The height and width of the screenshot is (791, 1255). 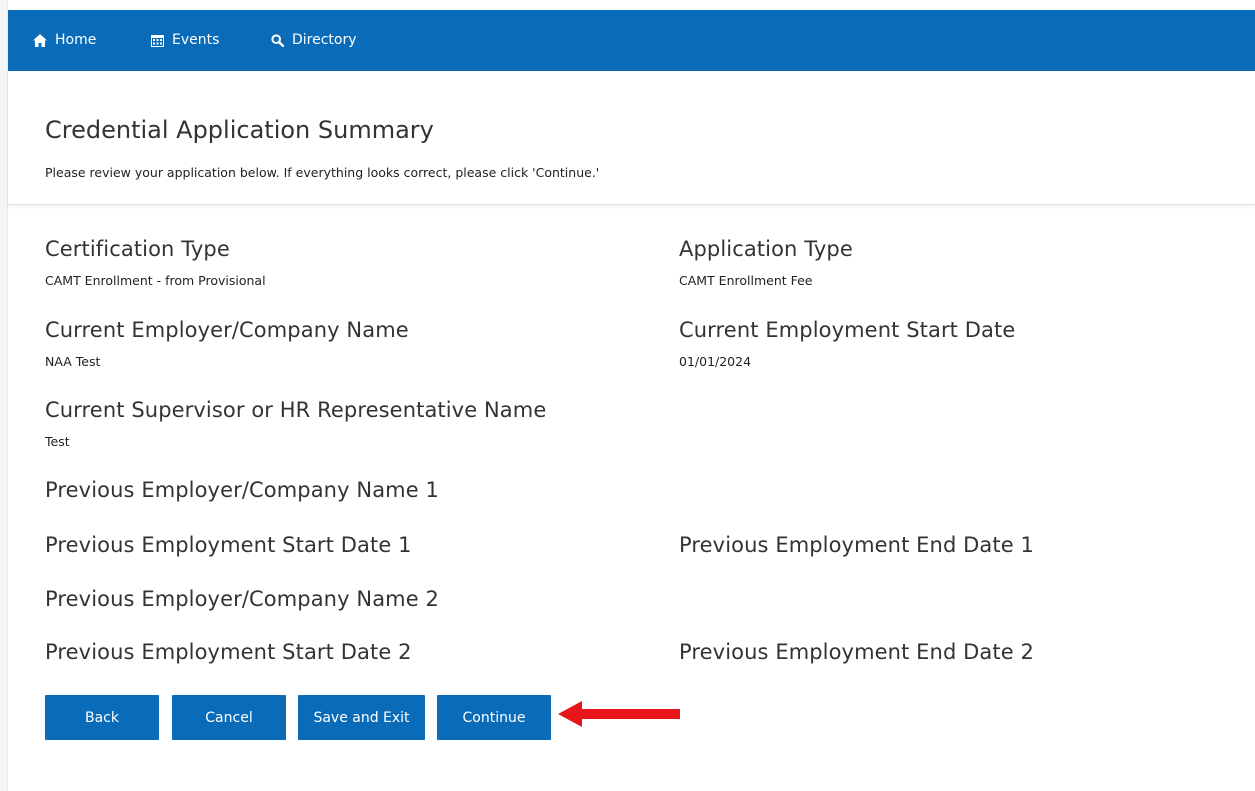 I want to click on nav-events: Events, so click(x=185, y=40).